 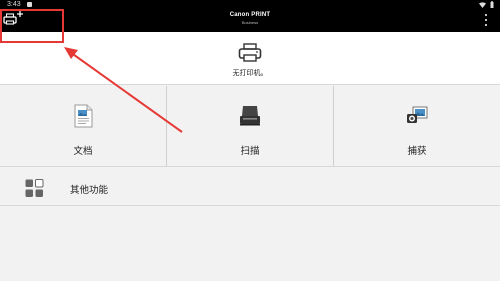 What do you see at coordinates (250, 52) in the screenshot?
I see `printer-icon` at bounding box center [250, 52].